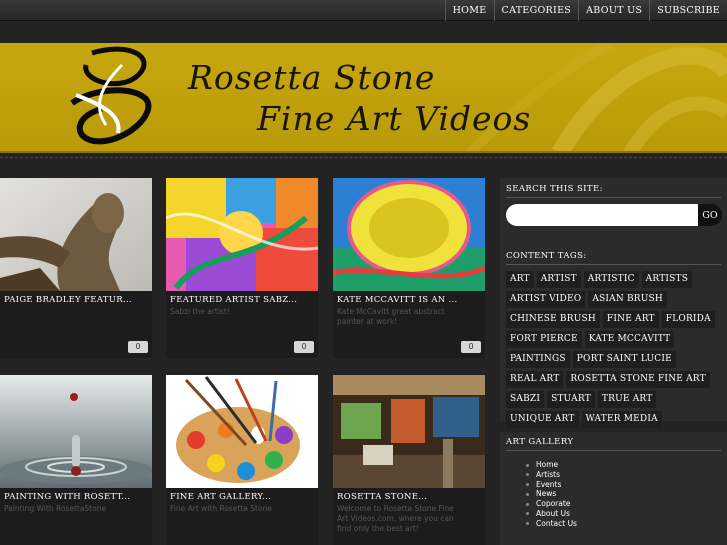 The image size is (727, 545). I want to click on gallery-link: News, so click(551, 494).